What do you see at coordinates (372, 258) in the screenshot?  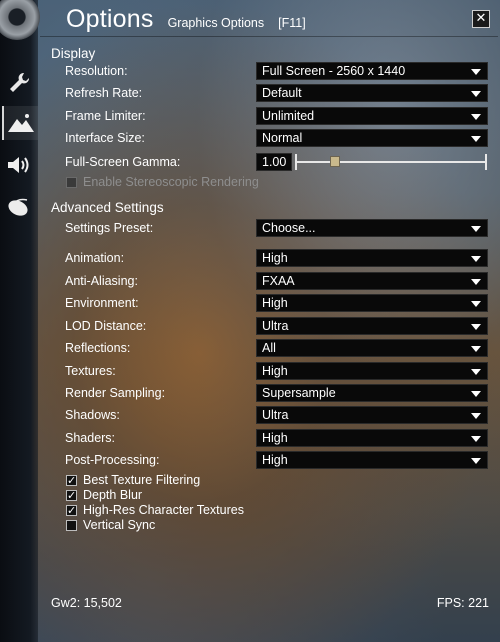 I see `animation-dropdown: High` at bounding box center [372, 258].